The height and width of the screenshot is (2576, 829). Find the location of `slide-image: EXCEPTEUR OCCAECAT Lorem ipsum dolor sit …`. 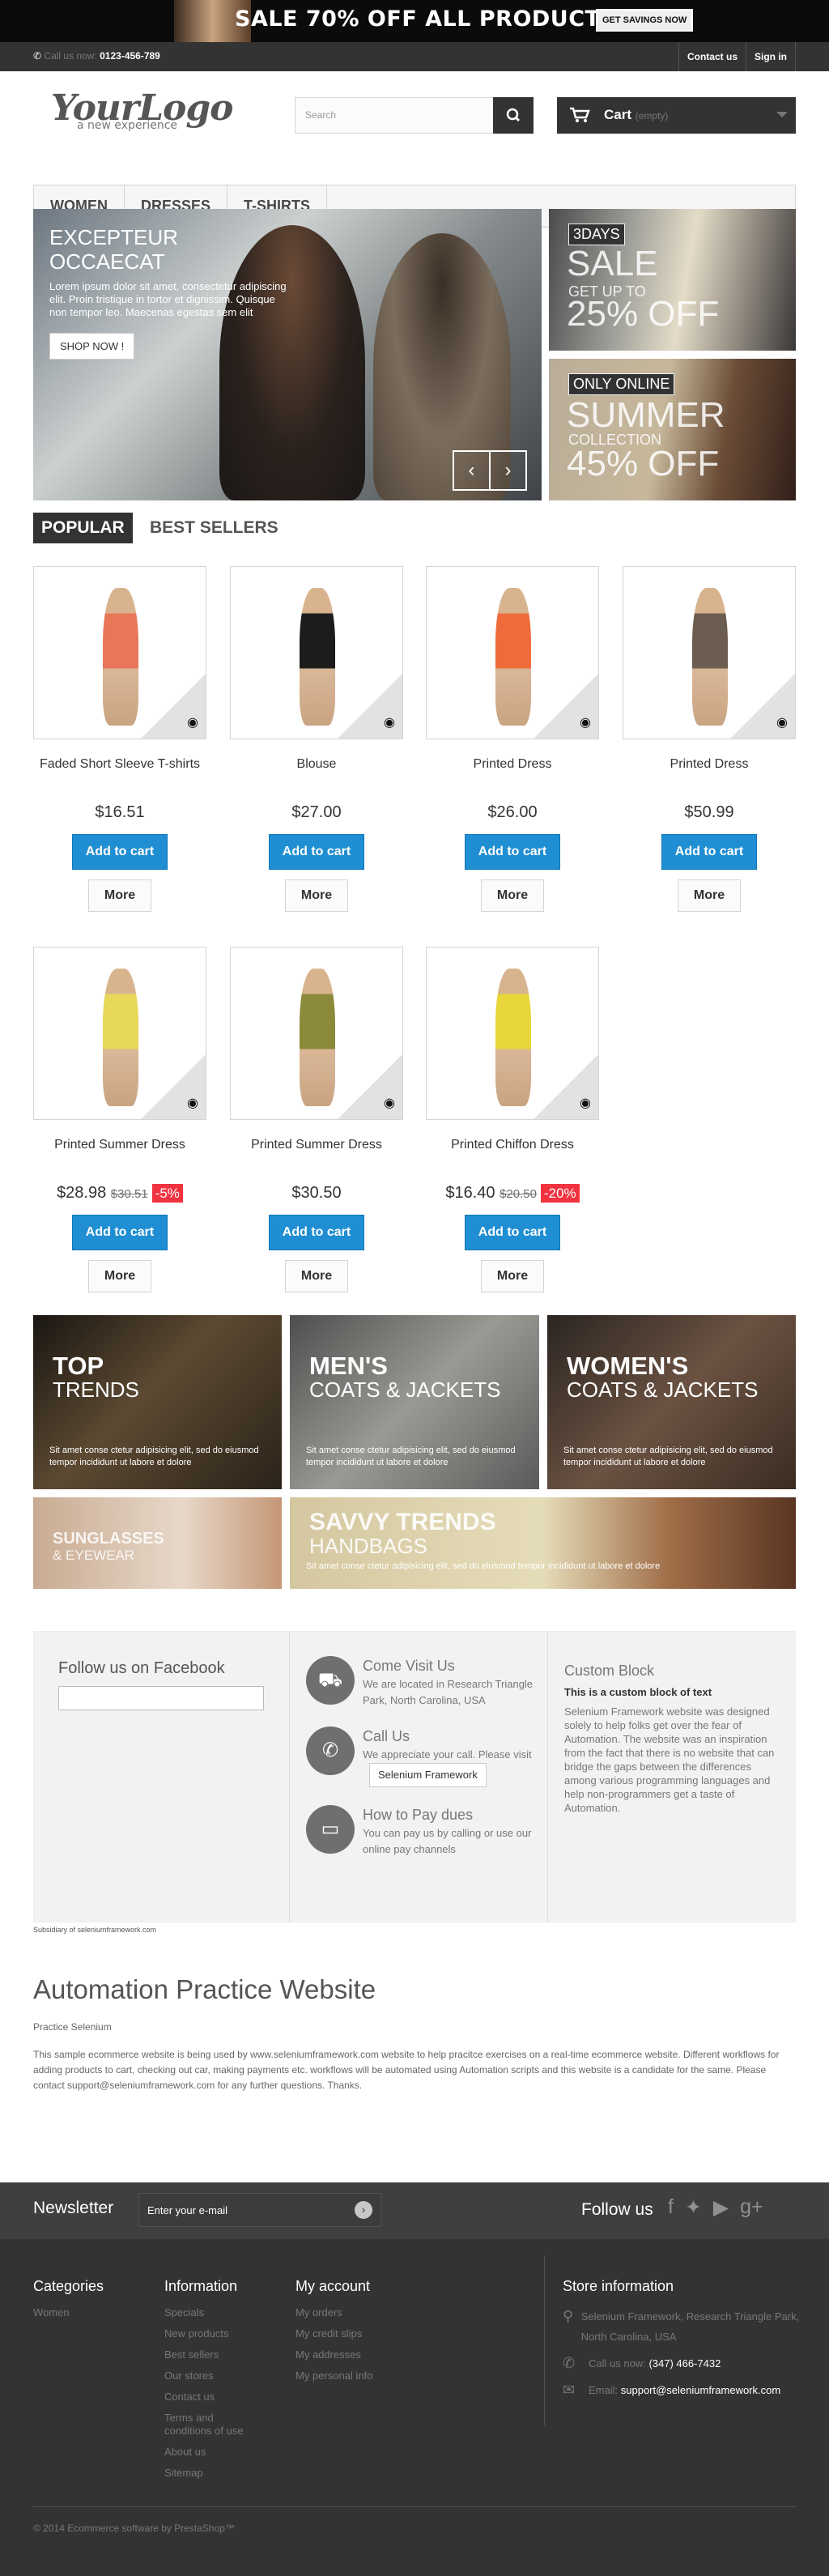

slide-image: EXCEPTEUR OCCAECAT Lorem ipsum dolor sit … is located at coordinates (287, 354).